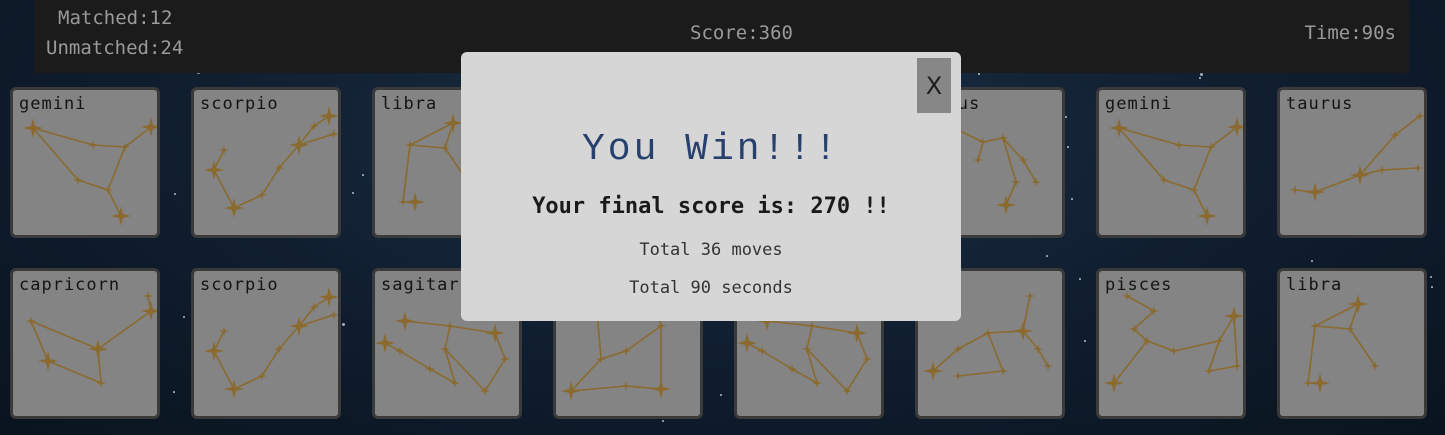  I want to click on final-score-text: Your final score is: 270 !!, so click(711, 206).